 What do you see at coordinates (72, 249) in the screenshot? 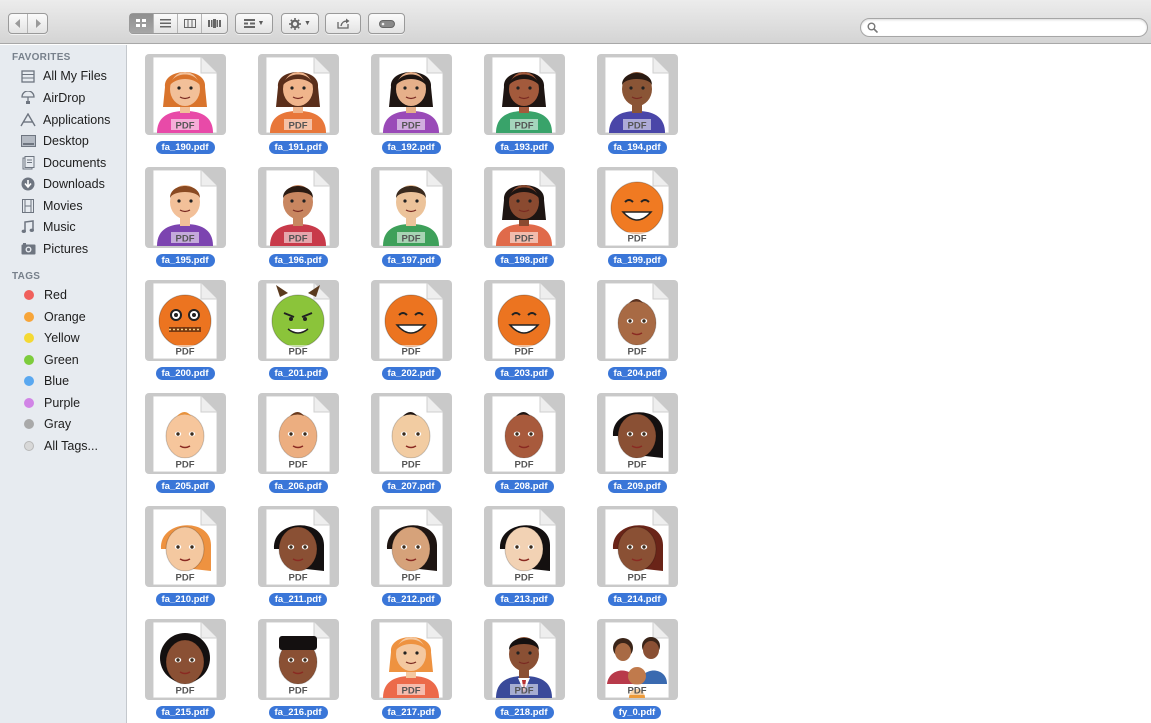
I see `sidebar-item-pictures: Pictures` at bounding box center [72, 249].